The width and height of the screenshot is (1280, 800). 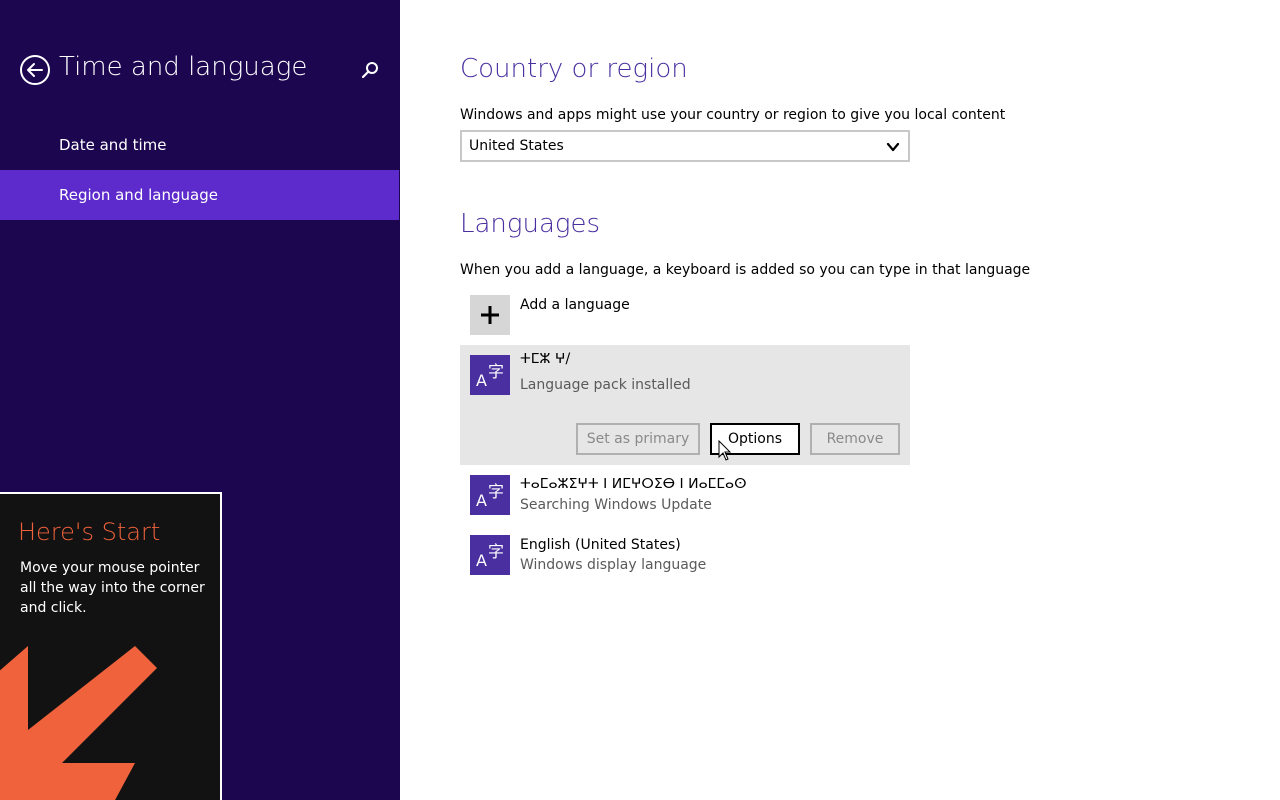 What do you see at coordinates (199, 195) in the screenshot?
I see `nav-item-region-and-language: Region and language` at bounding box center [199, 195].